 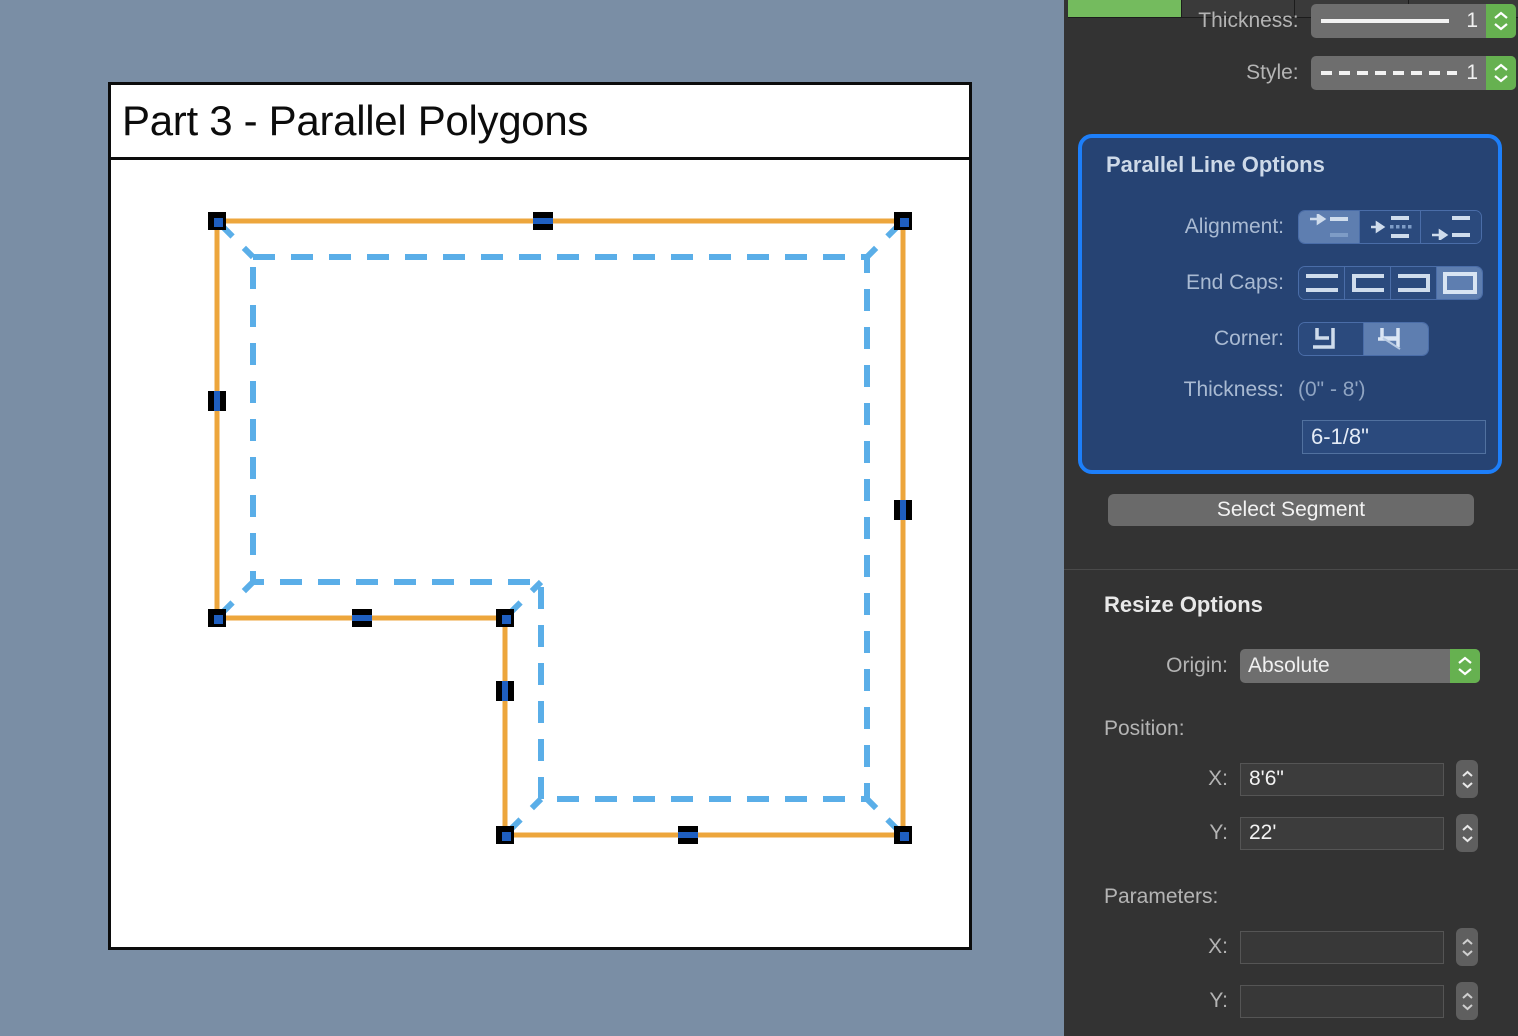 What do you see at coordinates (1368, 283) in the screenshot?
I see `cap-start-icon` at bounding box center [1368, 283].